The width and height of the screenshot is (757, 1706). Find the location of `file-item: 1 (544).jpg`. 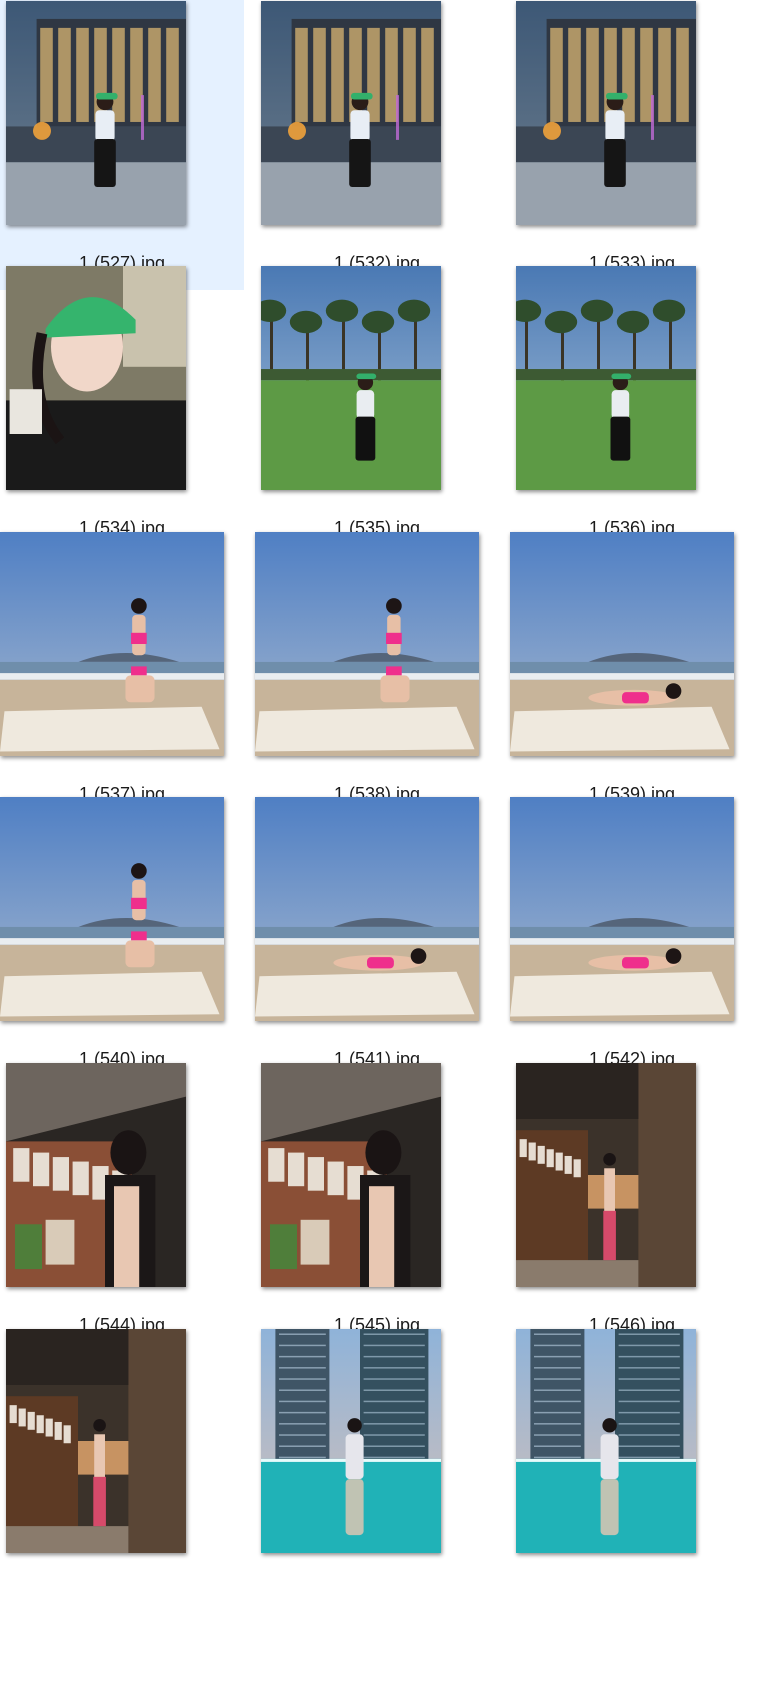

file-item: 1 (544).jpg is located at coordinates (122, 1207).